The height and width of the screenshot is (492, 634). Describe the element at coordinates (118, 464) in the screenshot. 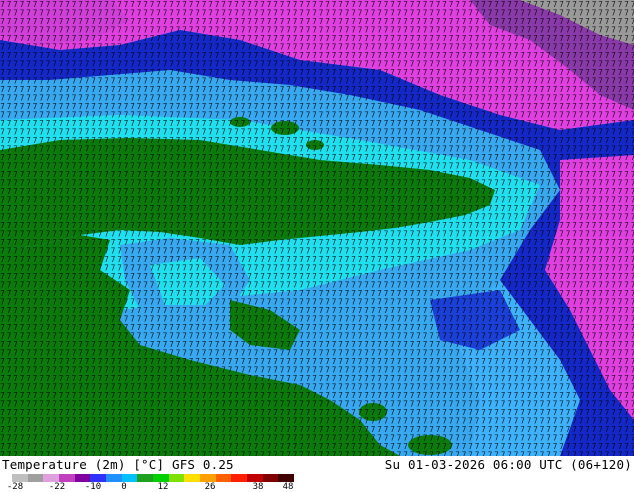

I see `map-title: Temperature (2m) [°C] GFS 0.25` at that location.